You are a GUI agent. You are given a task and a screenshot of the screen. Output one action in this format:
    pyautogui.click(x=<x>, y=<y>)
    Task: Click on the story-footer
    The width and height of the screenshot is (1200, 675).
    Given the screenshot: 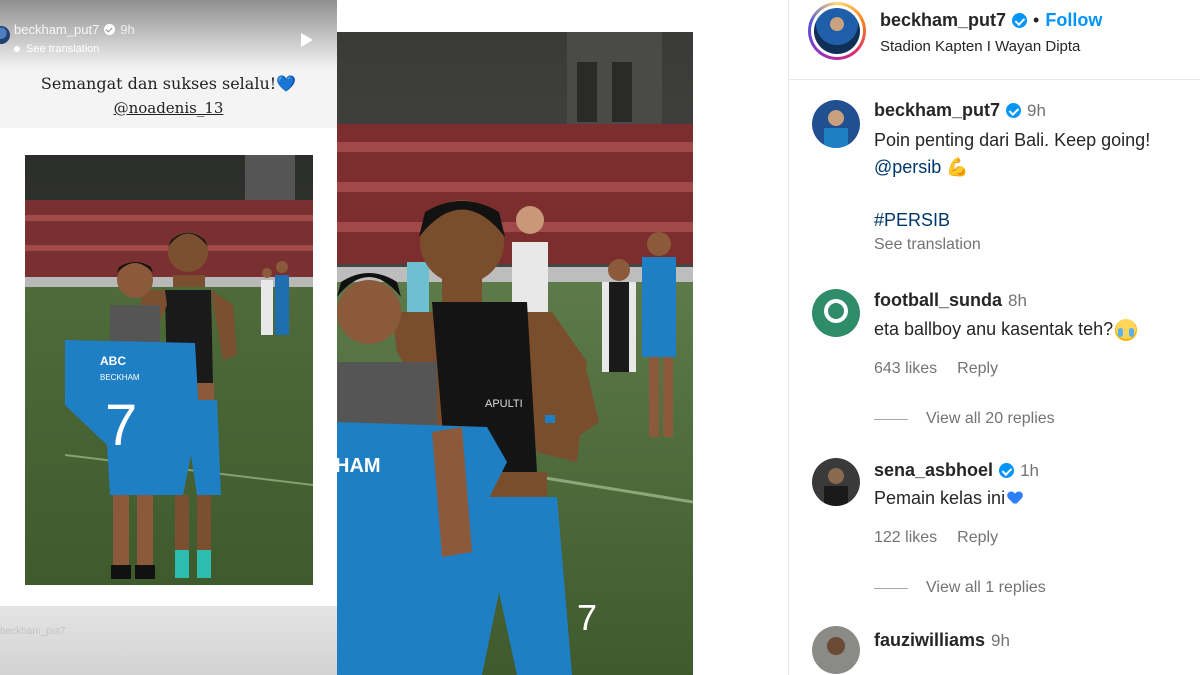 What is the action you would take?
    pyautogui.click(x=168, y=640)
    